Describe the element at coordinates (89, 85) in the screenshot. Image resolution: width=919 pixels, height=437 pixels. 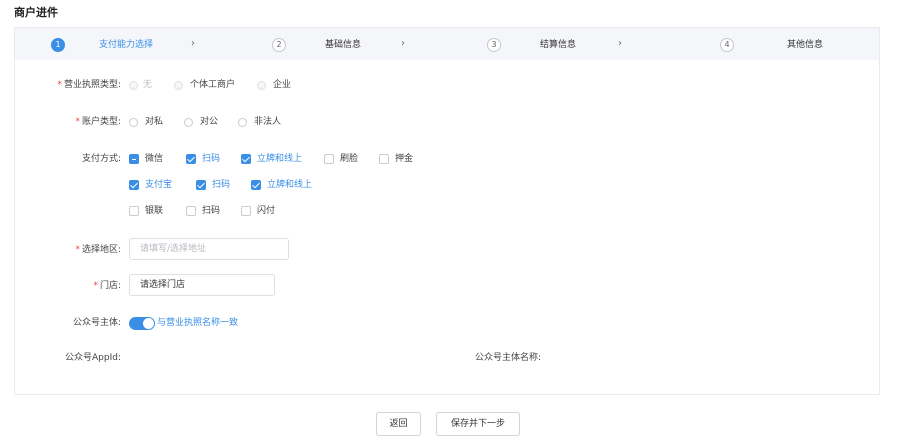
I see `license-type-label: * 营业执照类型:` at that location.